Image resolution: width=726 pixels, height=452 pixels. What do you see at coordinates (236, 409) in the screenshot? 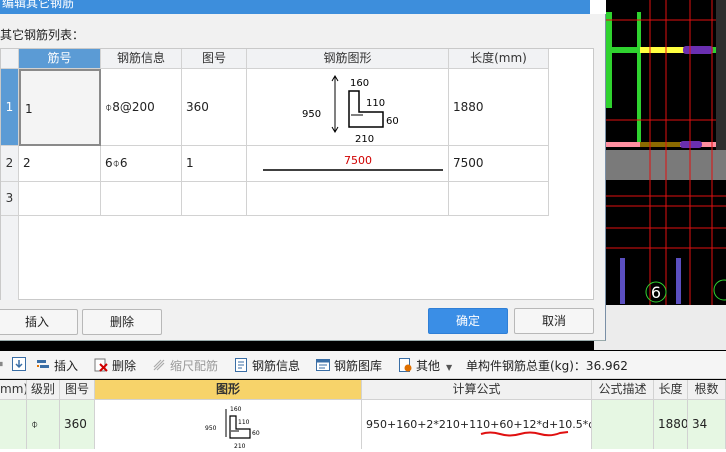
I see `bottom-shape-dim-top: 160` at bounding box center [236, 409].